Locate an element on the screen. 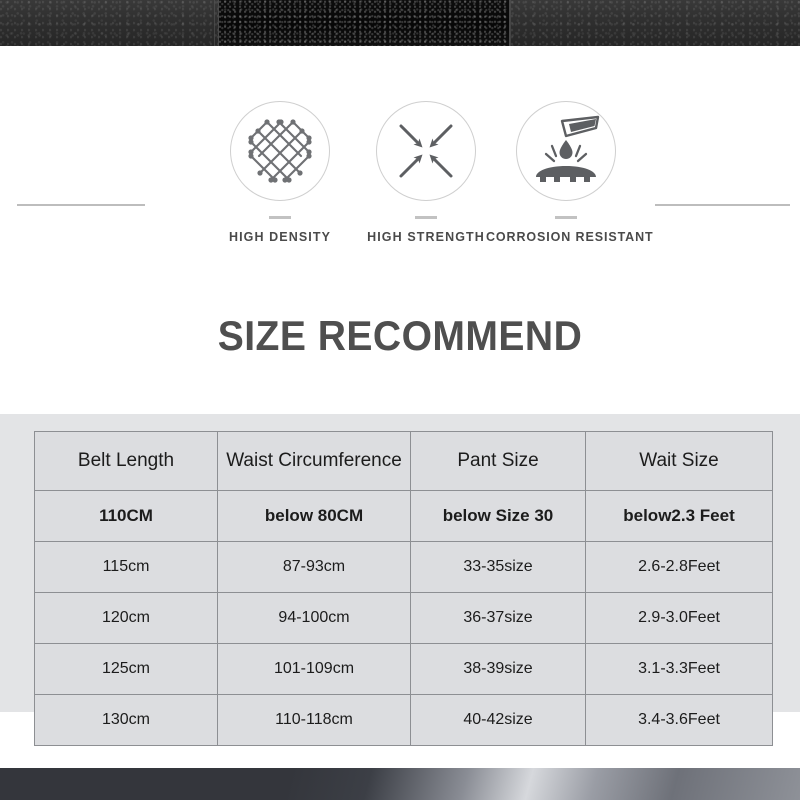 Image resolution: width=800 pixels, height=800 pixels. cell-waist-circumference: 101-109cm is located at coordinates (314, 669).